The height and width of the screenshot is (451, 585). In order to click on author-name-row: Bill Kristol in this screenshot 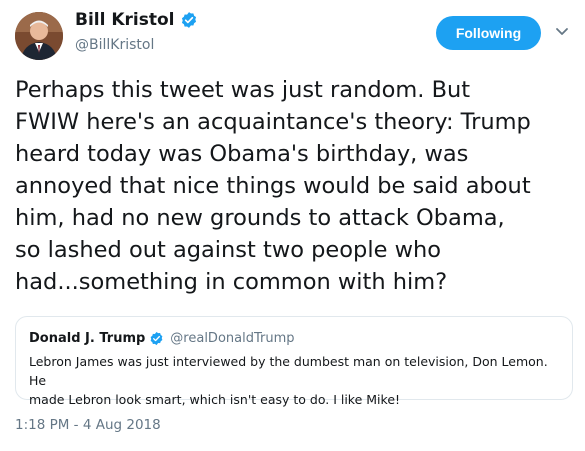, I will do `click(136, 20)`.